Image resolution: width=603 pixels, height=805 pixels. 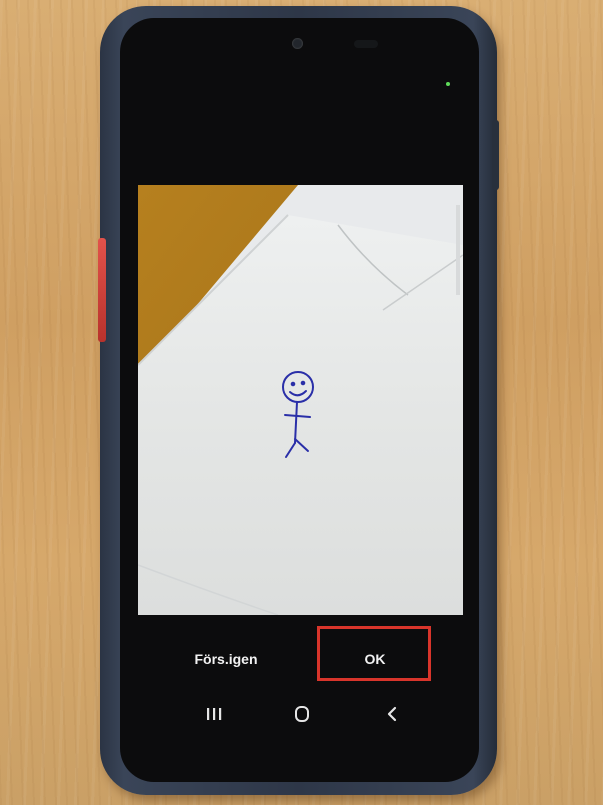 I want to click on home-button, so click(x=302, y=714).